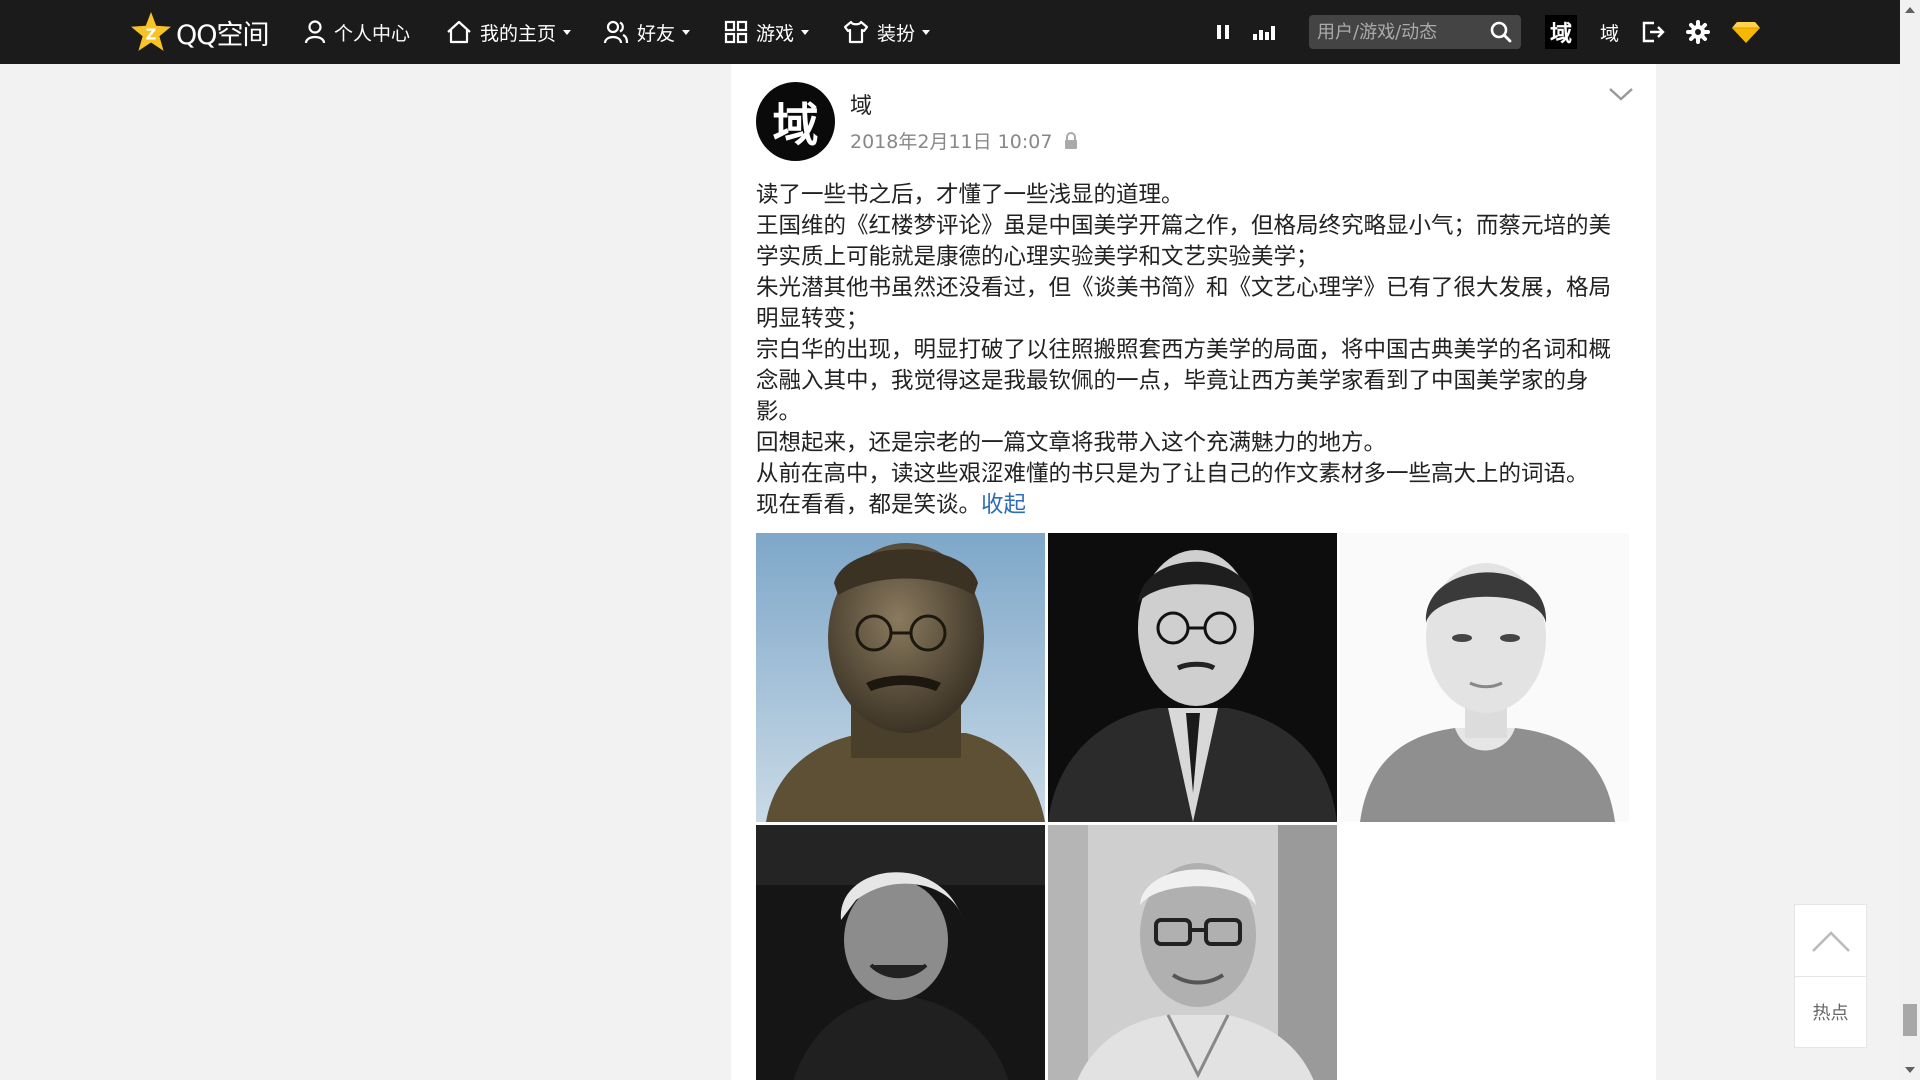 This screenshot has height=1080, width=1920. Describe the element at coordinates (1193, 505) in the screenshot. I see `post-paragraph-last: 现在看看，都是笑谈。收起` at that location.